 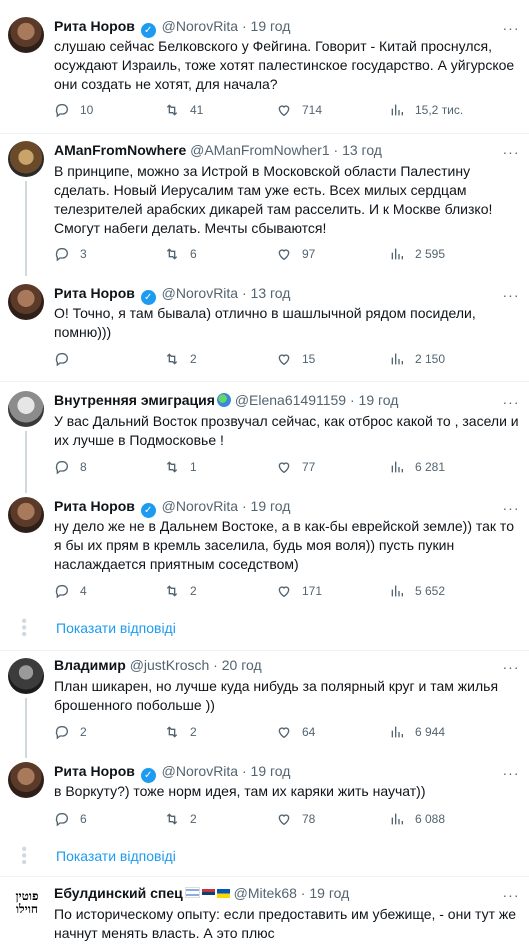 I want to click on like-button: 78, so click(x=295, y=819).